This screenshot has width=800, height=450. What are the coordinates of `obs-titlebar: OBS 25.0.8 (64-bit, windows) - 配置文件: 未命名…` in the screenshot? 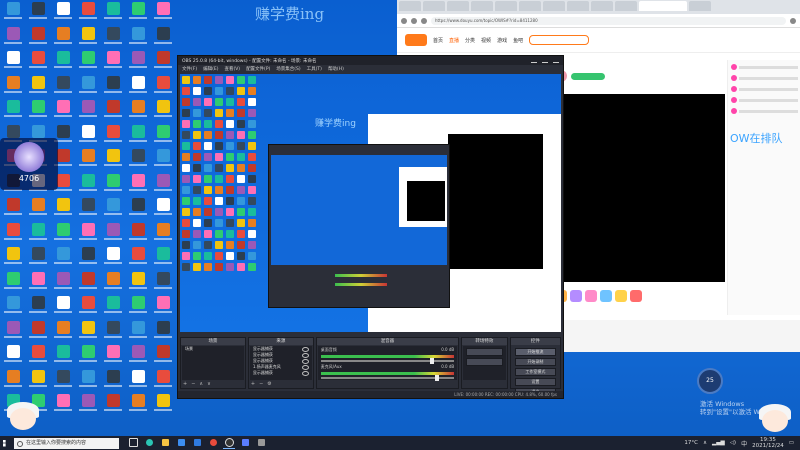 It's located at (370, 60).